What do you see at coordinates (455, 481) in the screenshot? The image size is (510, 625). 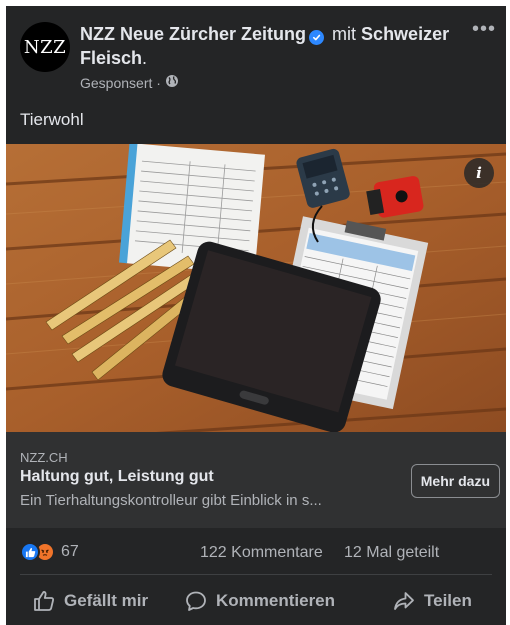 I see `mehr-dazu-button: Mehr dazu` at bounding box center [455, 481].